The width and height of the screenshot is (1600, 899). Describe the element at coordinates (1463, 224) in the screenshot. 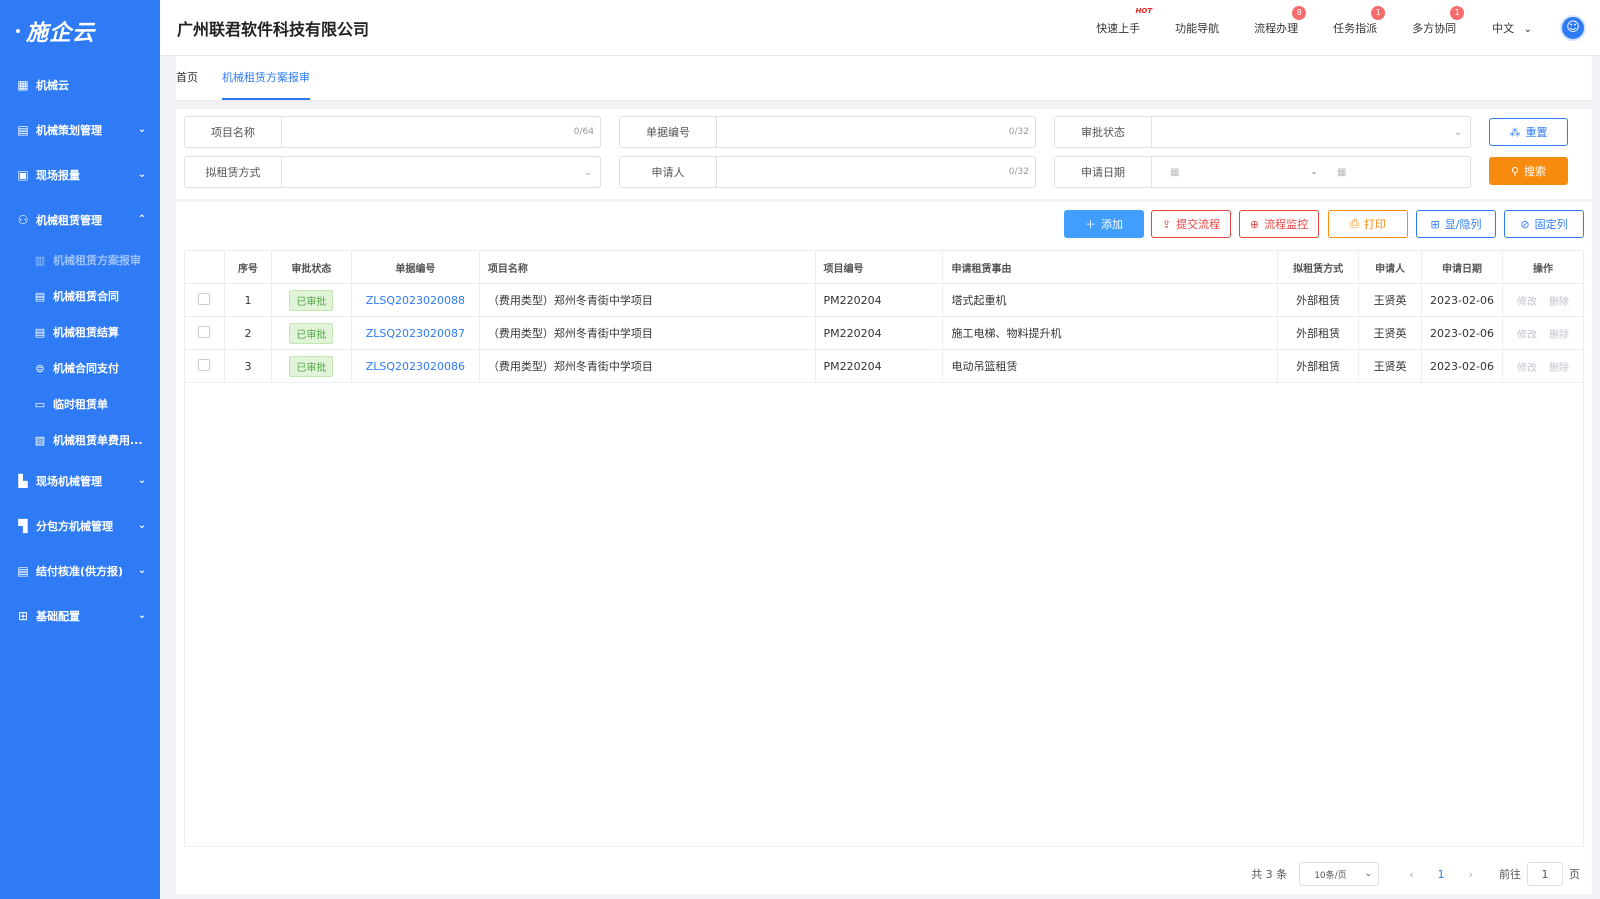

I see `columns-label: 显/隐列` at that location.